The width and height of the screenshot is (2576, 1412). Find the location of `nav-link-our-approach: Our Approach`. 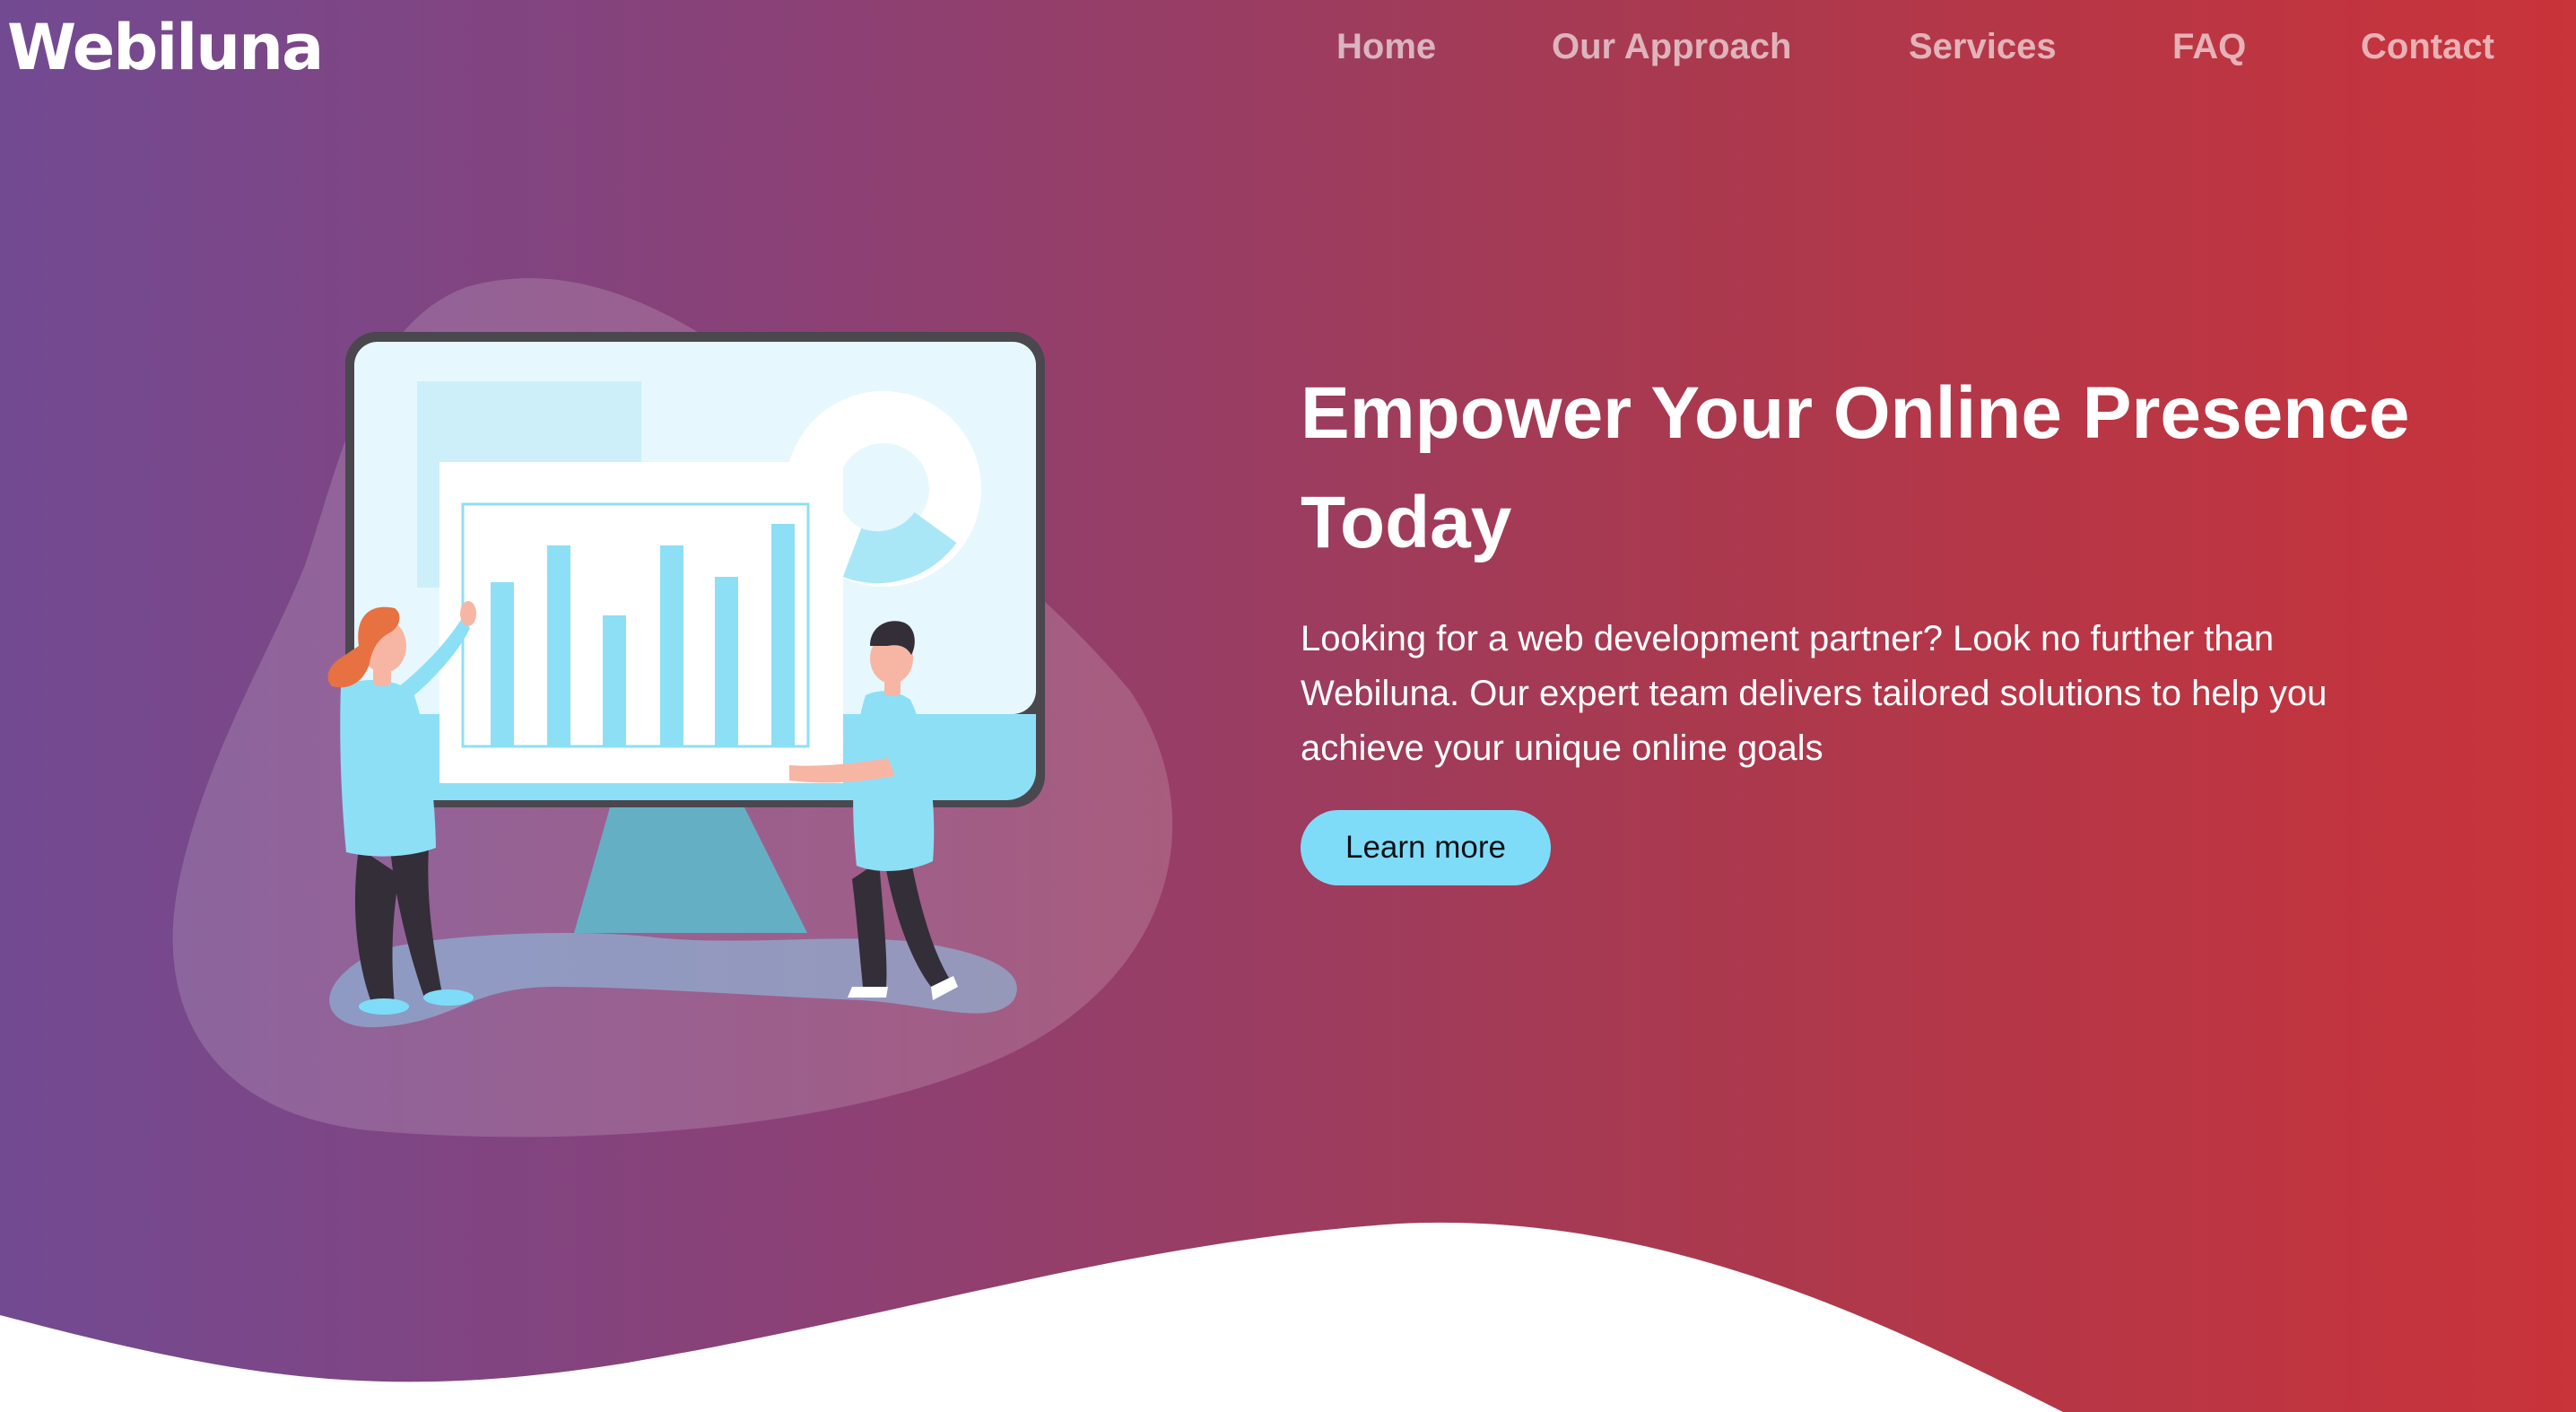

nav-link-our-approach: Our Approach is located at coordinates (1671, 47).